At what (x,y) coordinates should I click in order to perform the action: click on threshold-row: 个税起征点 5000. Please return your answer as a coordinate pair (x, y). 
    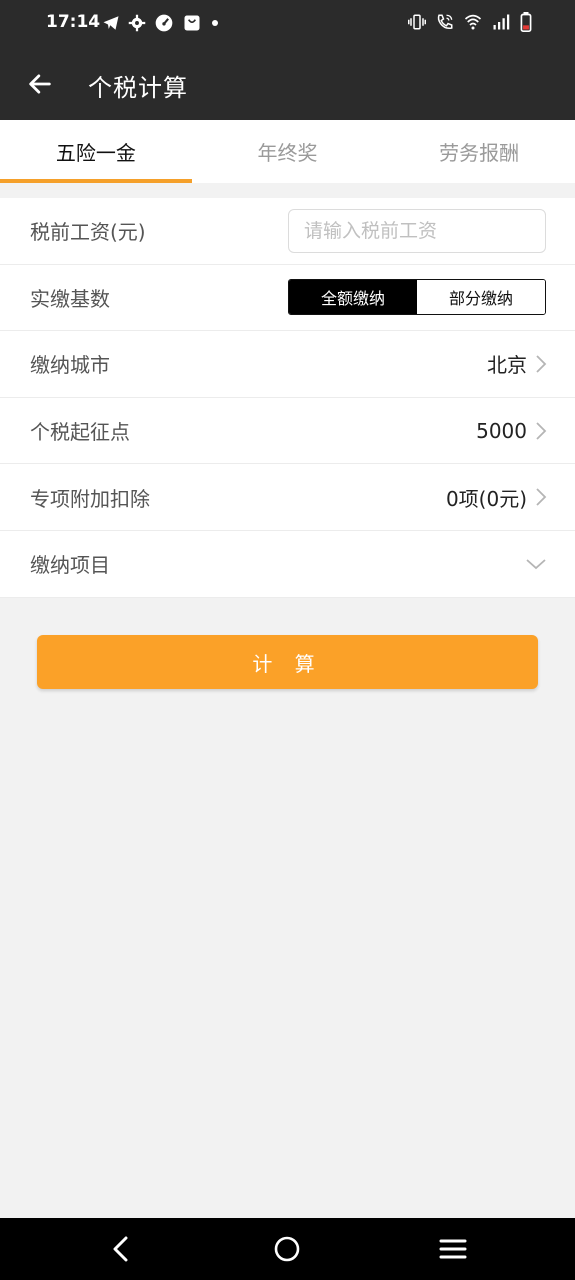
    Looking at the image, I should click on (287, 431).